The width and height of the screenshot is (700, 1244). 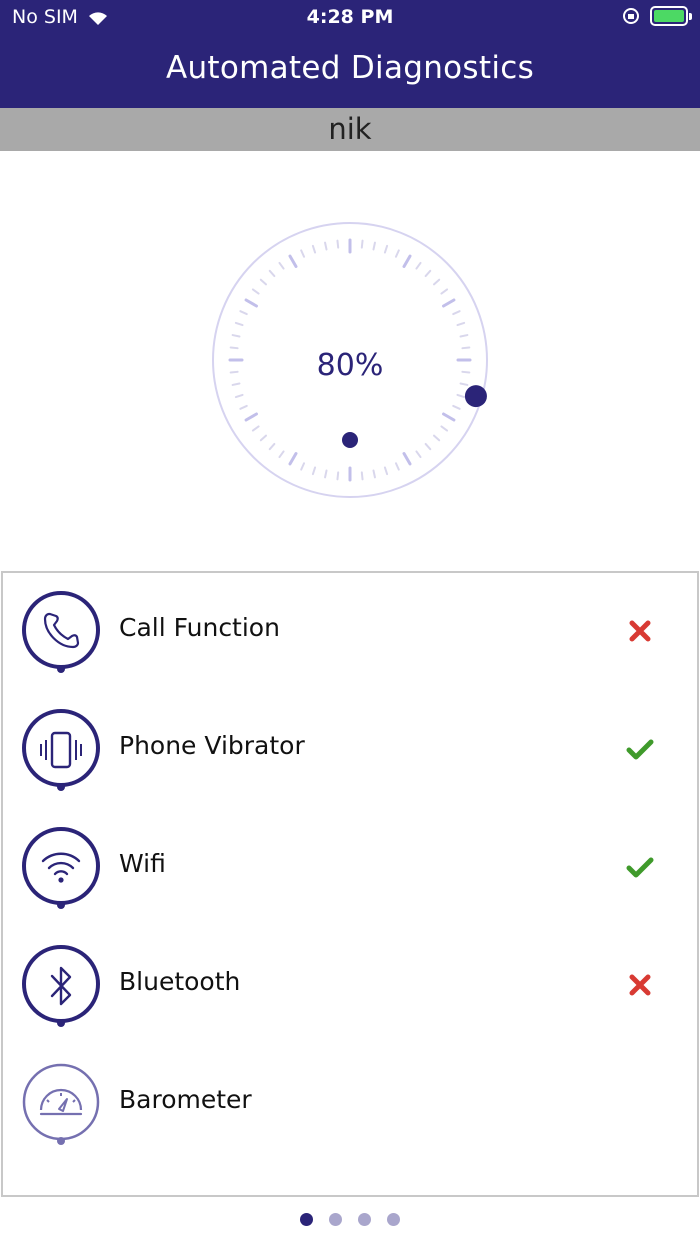 What do you see at coordinates (475, 396) in the screenshot?
I see `gauge-knob` at bounding box center [475, 396].